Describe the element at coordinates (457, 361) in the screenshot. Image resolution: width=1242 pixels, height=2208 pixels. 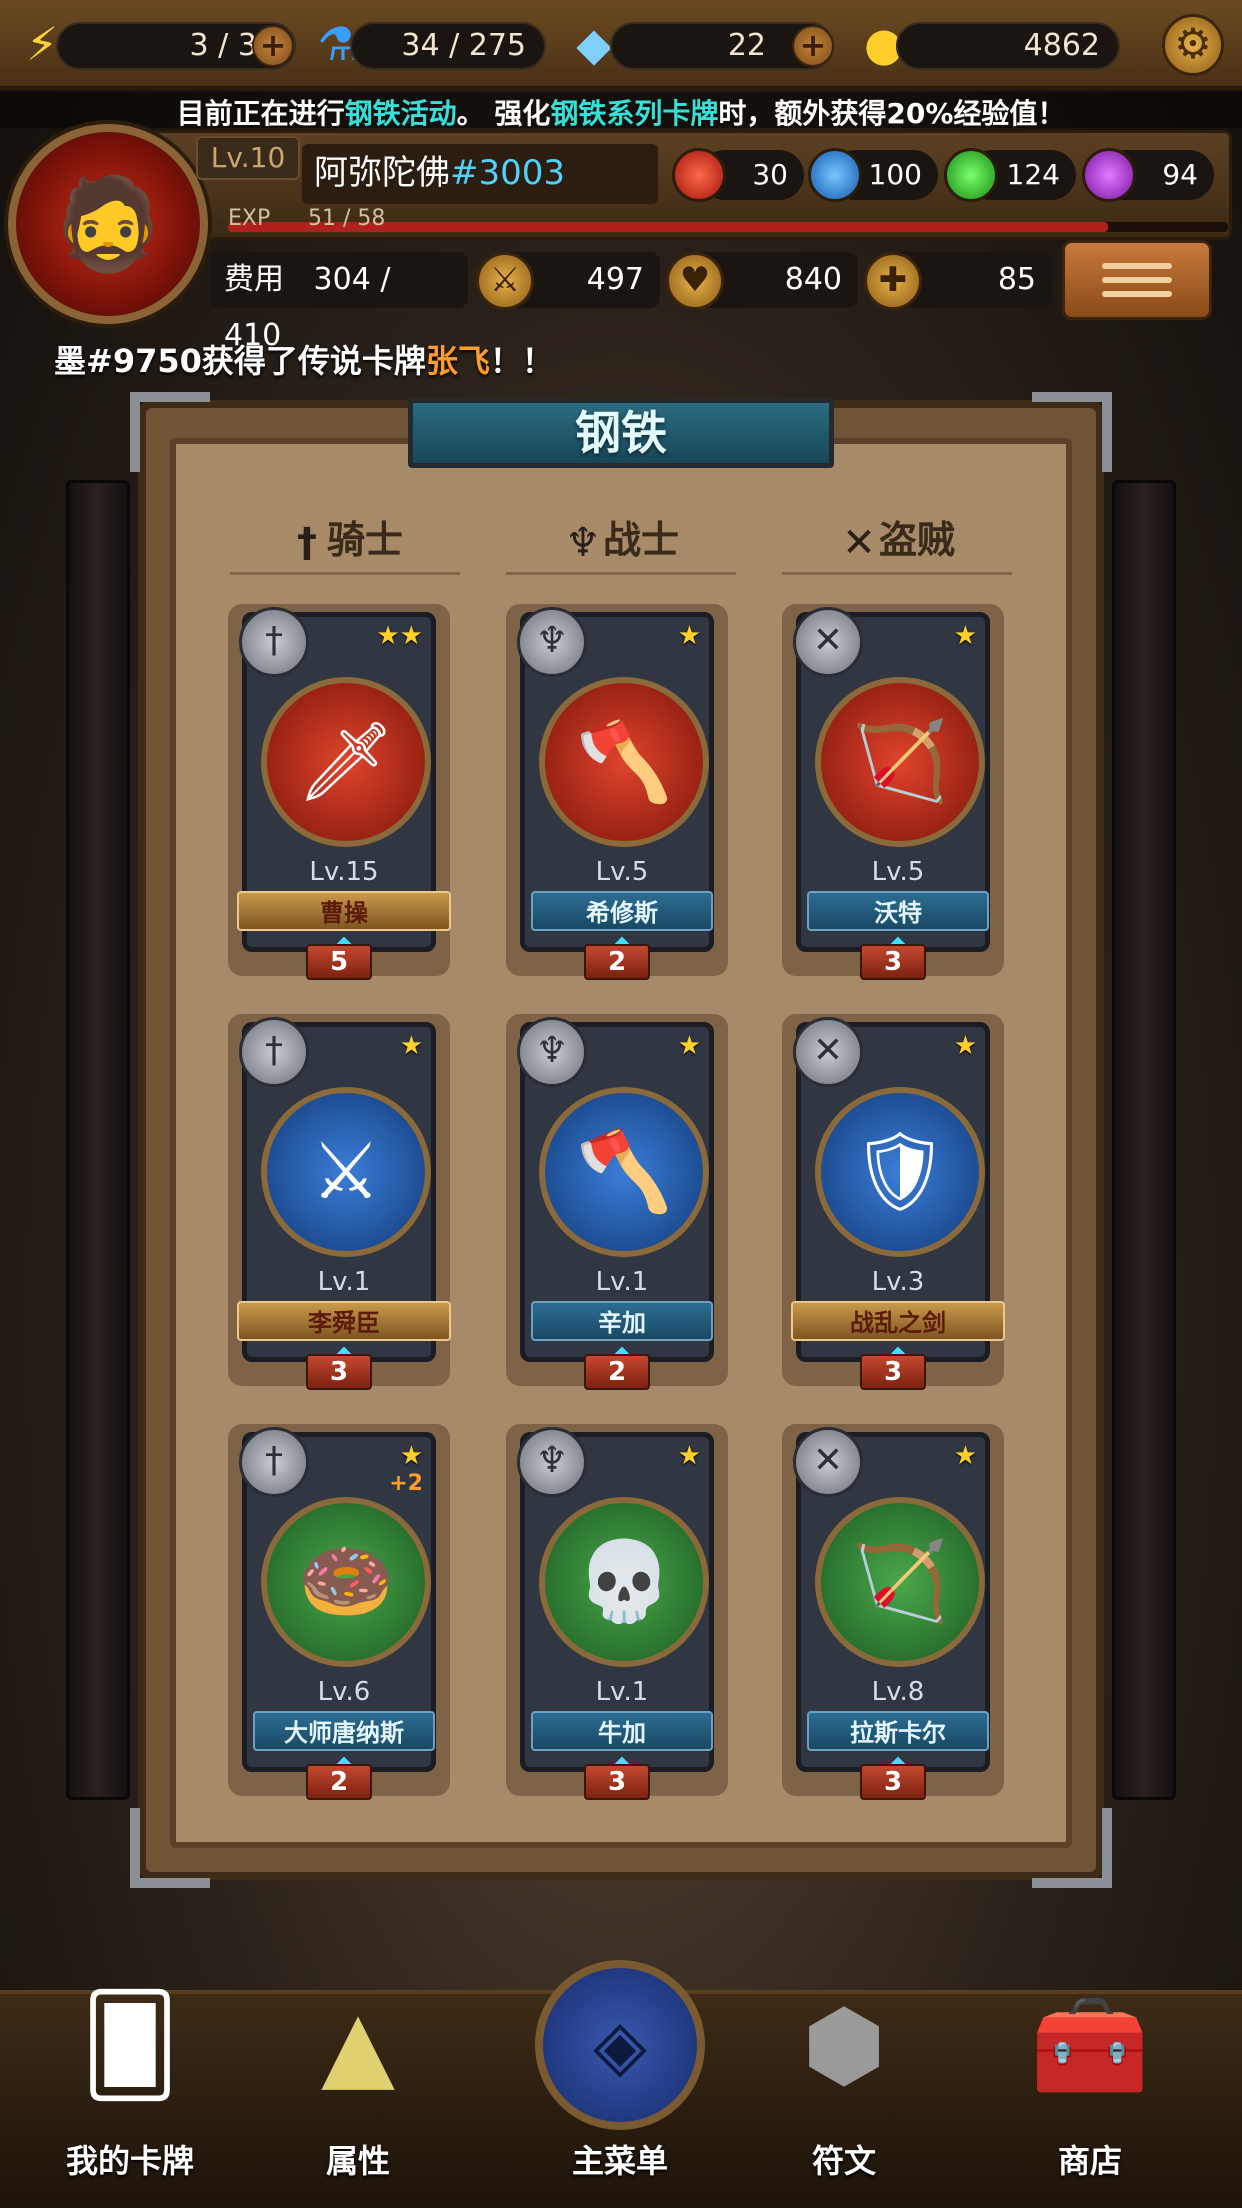
I see `broadcast-card: 张飞` at that location.